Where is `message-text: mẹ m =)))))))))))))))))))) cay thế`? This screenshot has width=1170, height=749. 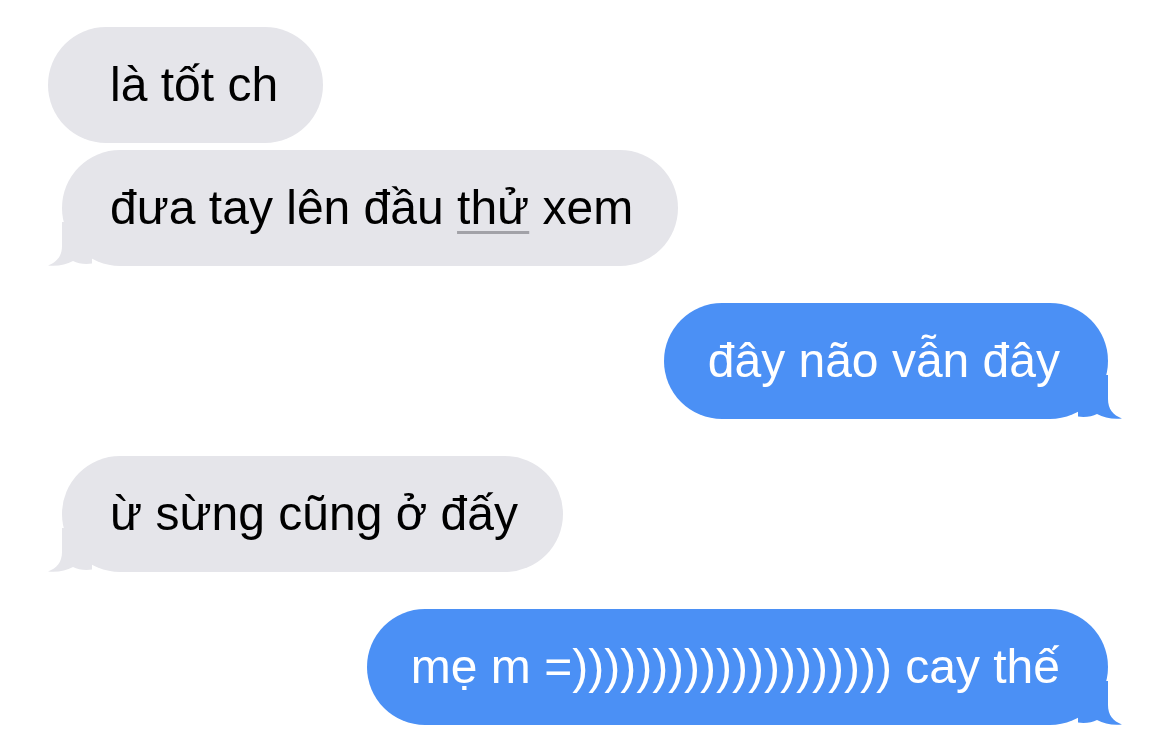
message-text: mẹ m =)))))))))))))))))))) cay thế is located at coordinates (735, 667).